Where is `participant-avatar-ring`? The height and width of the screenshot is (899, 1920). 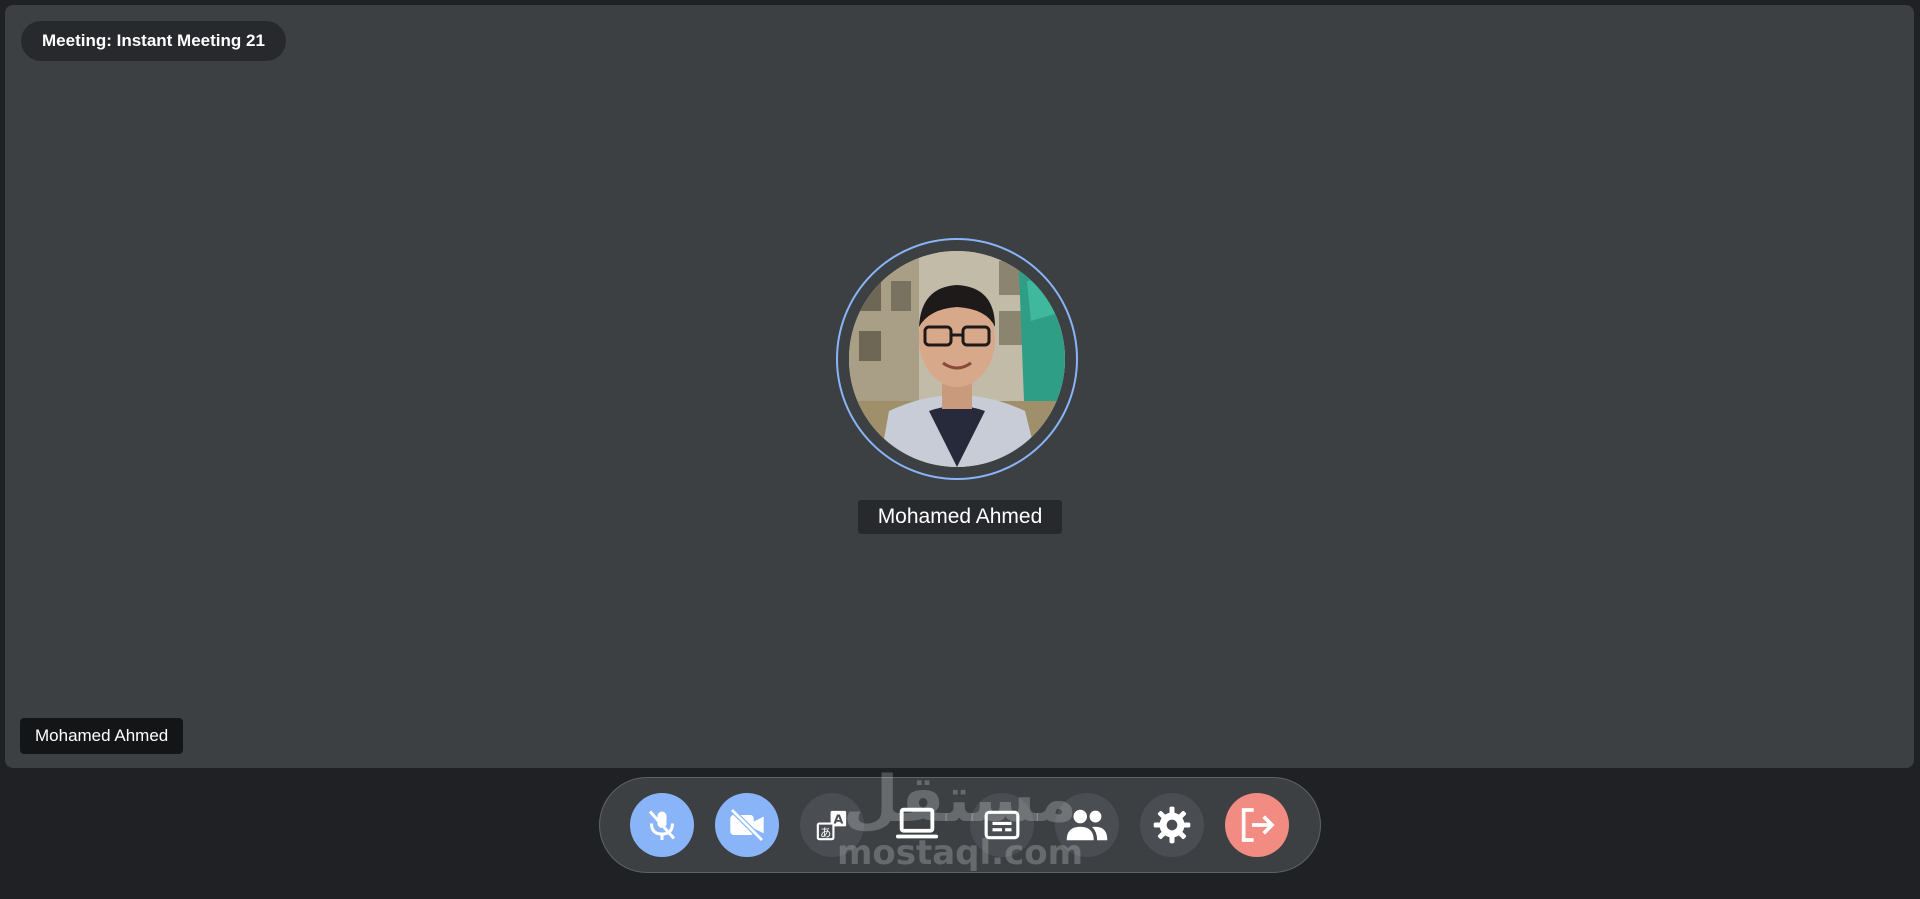
participant-avatar-ring is located at coordinates (957, 359).